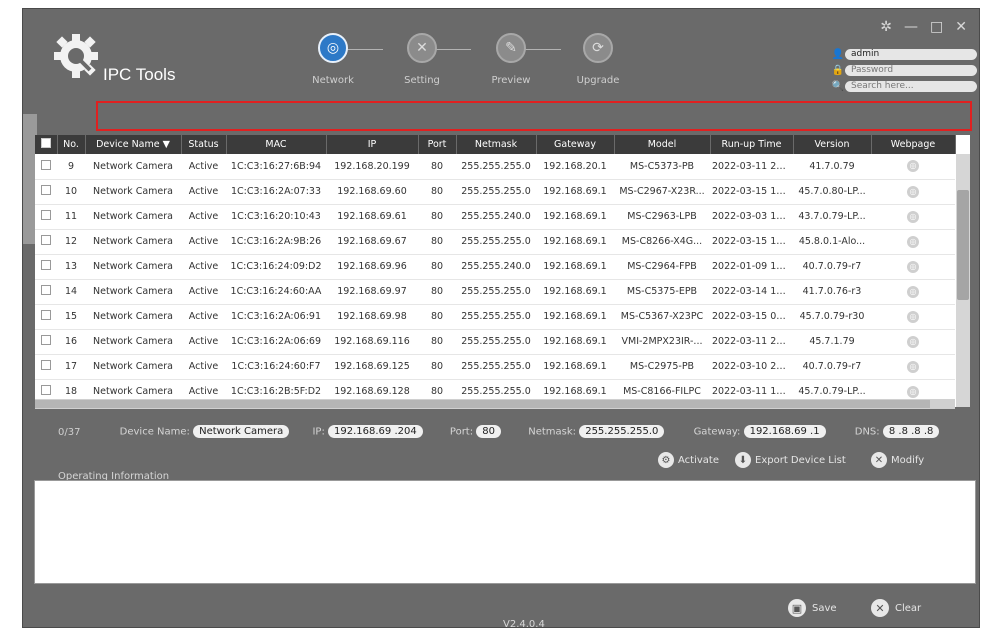 This screenshot has height=631, width=986. What do you see at coordinates (784, 431) in the screenshot?
I see `gateway-field: 192.168.69 .1` at bounding box center [784, 431].